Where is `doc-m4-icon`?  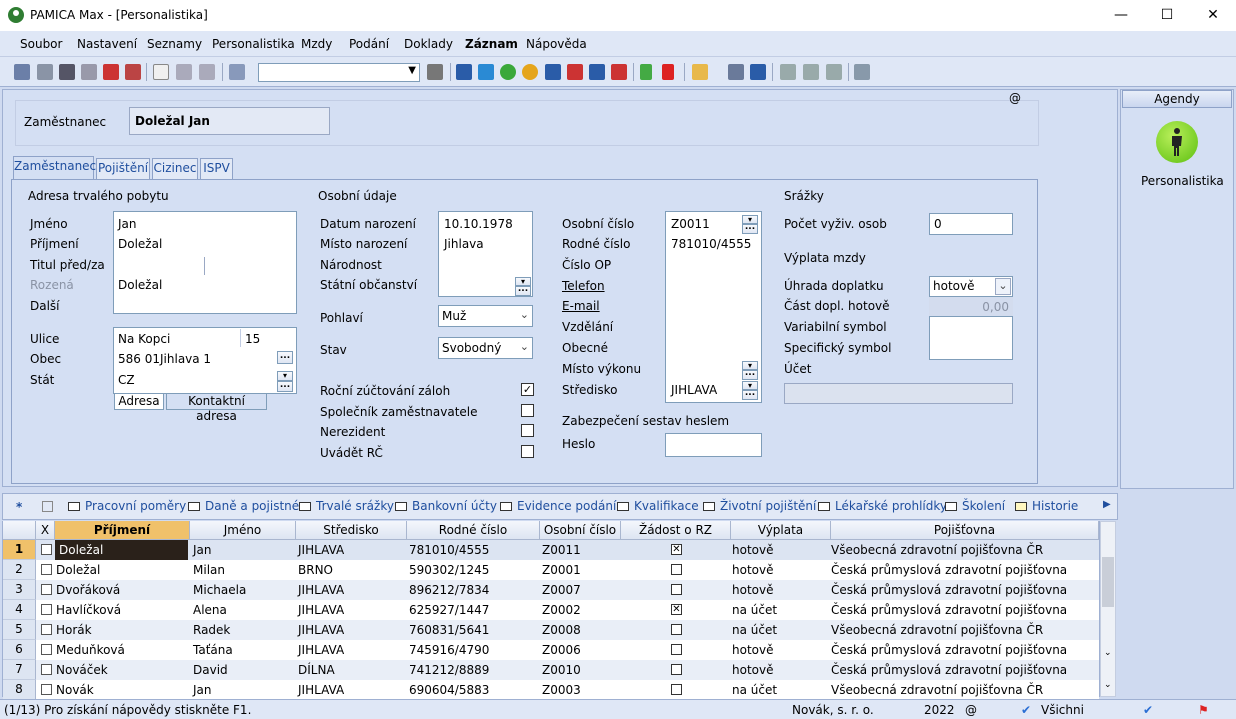
doc-m4-icon is located at coordinates (619, 72).